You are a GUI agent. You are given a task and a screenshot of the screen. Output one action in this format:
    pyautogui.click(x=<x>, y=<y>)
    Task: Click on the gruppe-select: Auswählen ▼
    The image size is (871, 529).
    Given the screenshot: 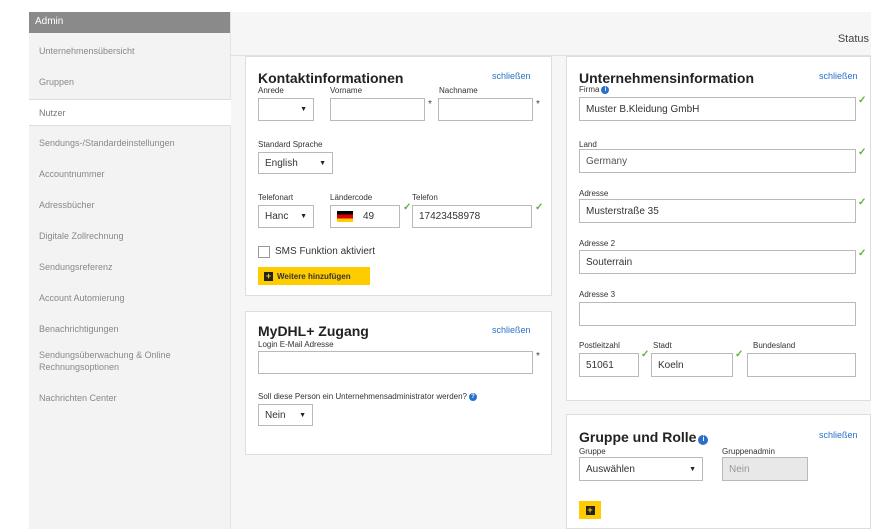 What is the action you would take?
    pyautogui.click(x=641, y=469)
    